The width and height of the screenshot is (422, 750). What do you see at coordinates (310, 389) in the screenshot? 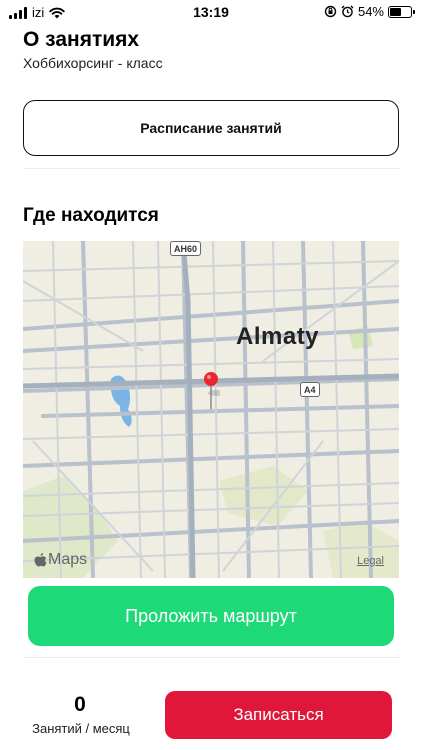
I see `road-shield-a4: A4` at bounding box center [310, 389].